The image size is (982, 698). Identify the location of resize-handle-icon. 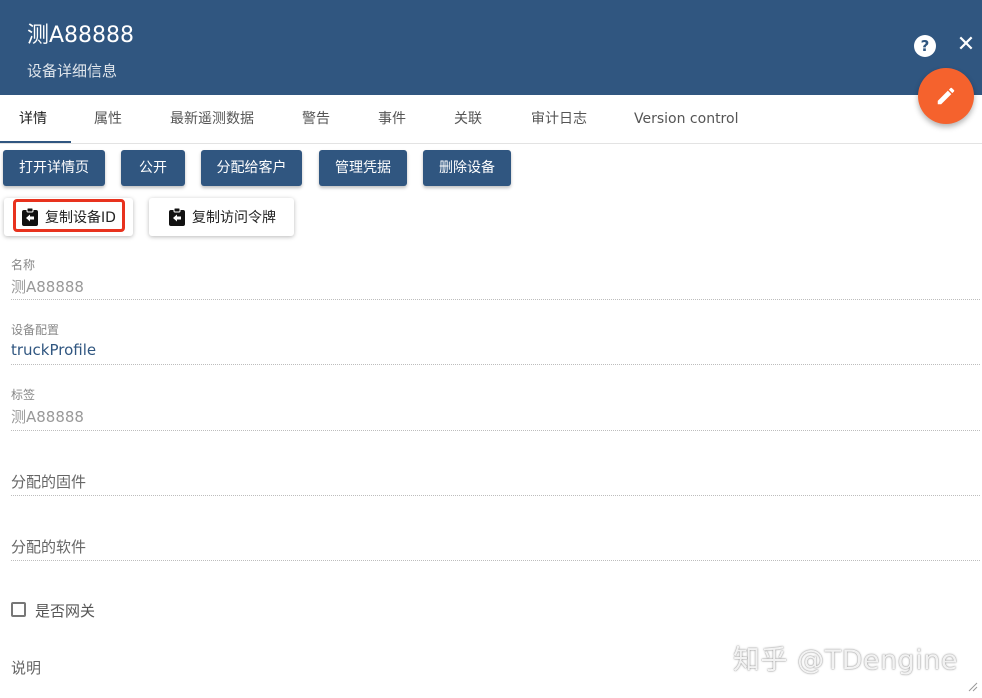
(973, 687).